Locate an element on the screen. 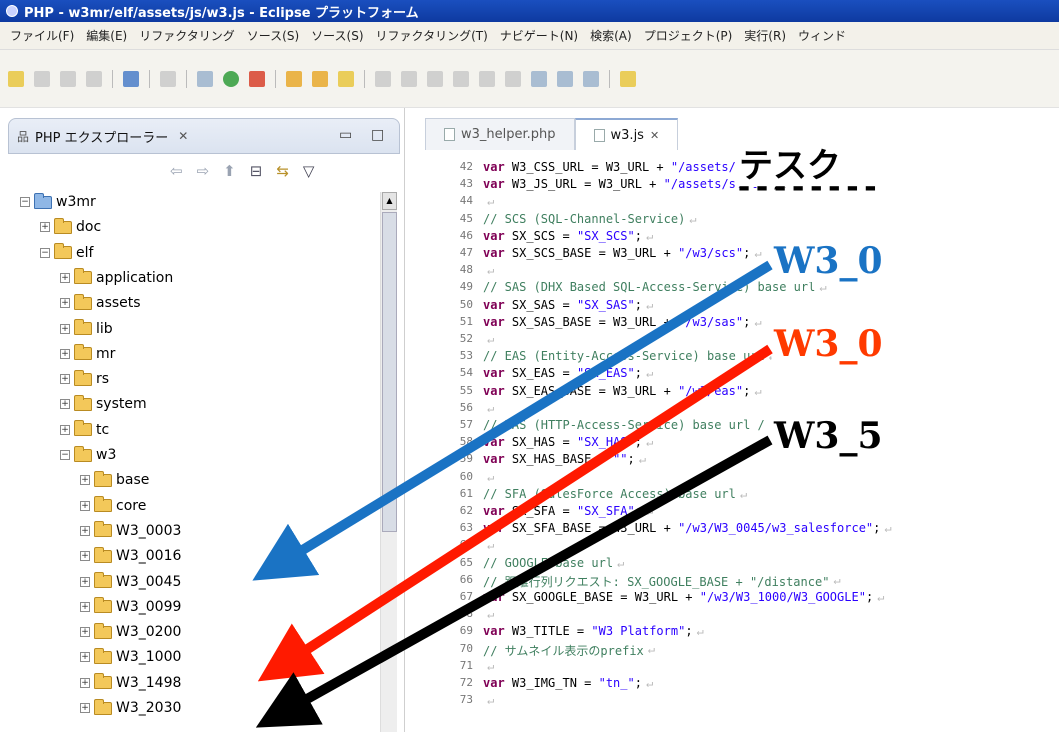 This screenshot has width=1059, height=732. menu-item: リファクタリング is located at coordinates (187, 35).